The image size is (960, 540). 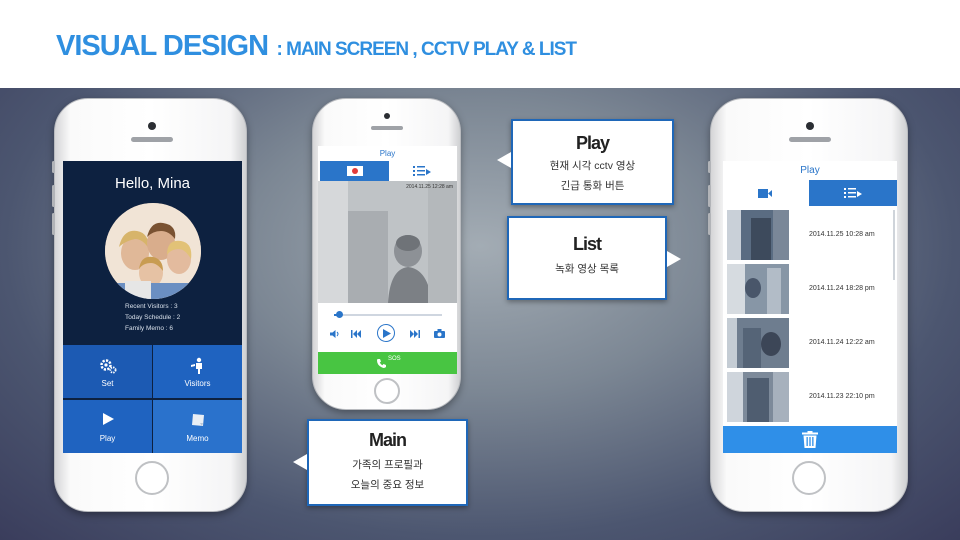 What do you see at coordinates (152, 399) in the screenshot?
I see `main-menu-grid: Set Visitors Play Memo` at bounding box center [152, 399].